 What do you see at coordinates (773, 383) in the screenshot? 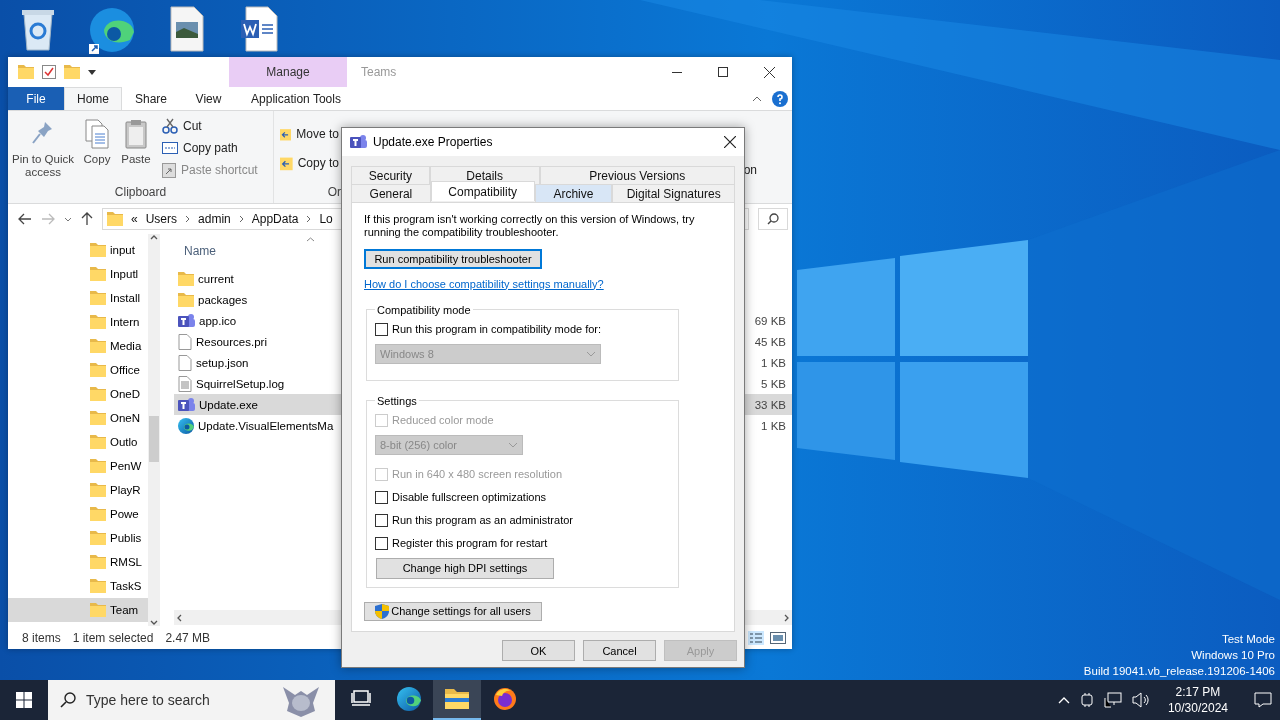
I see `file-size: 5 KB` at bounding box center [773, 383].